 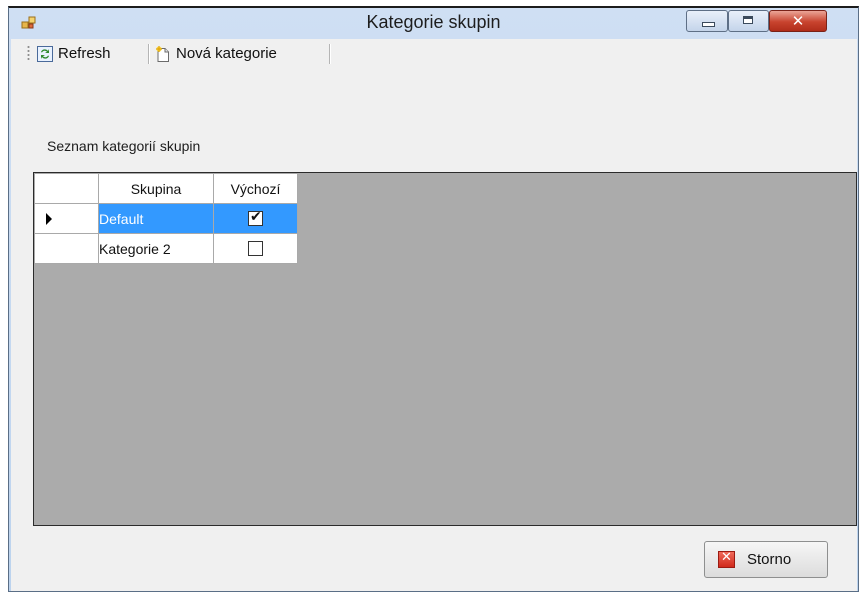 I want to click on maximize-button, so click(x=748, y=21).